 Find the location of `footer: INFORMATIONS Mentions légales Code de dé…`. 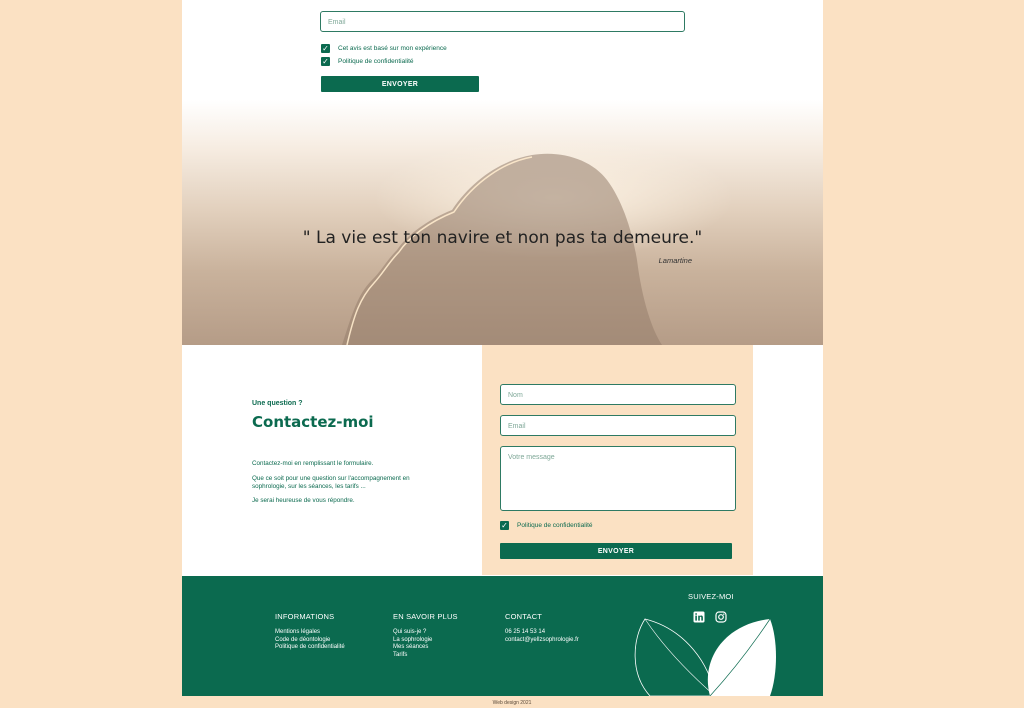

footer: INFORMATIONS Mentions légales Code de dé… is located at coordinates (502, 636).